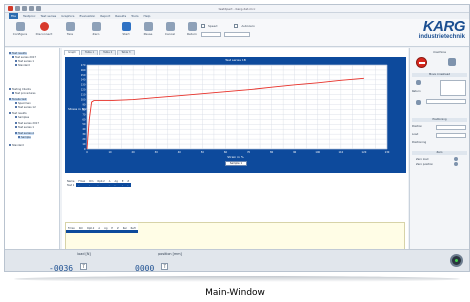  What do you see at coordinates (126, 52) in the screenshot?
I see `tab: Table 3` at bounding box center [126, 52].